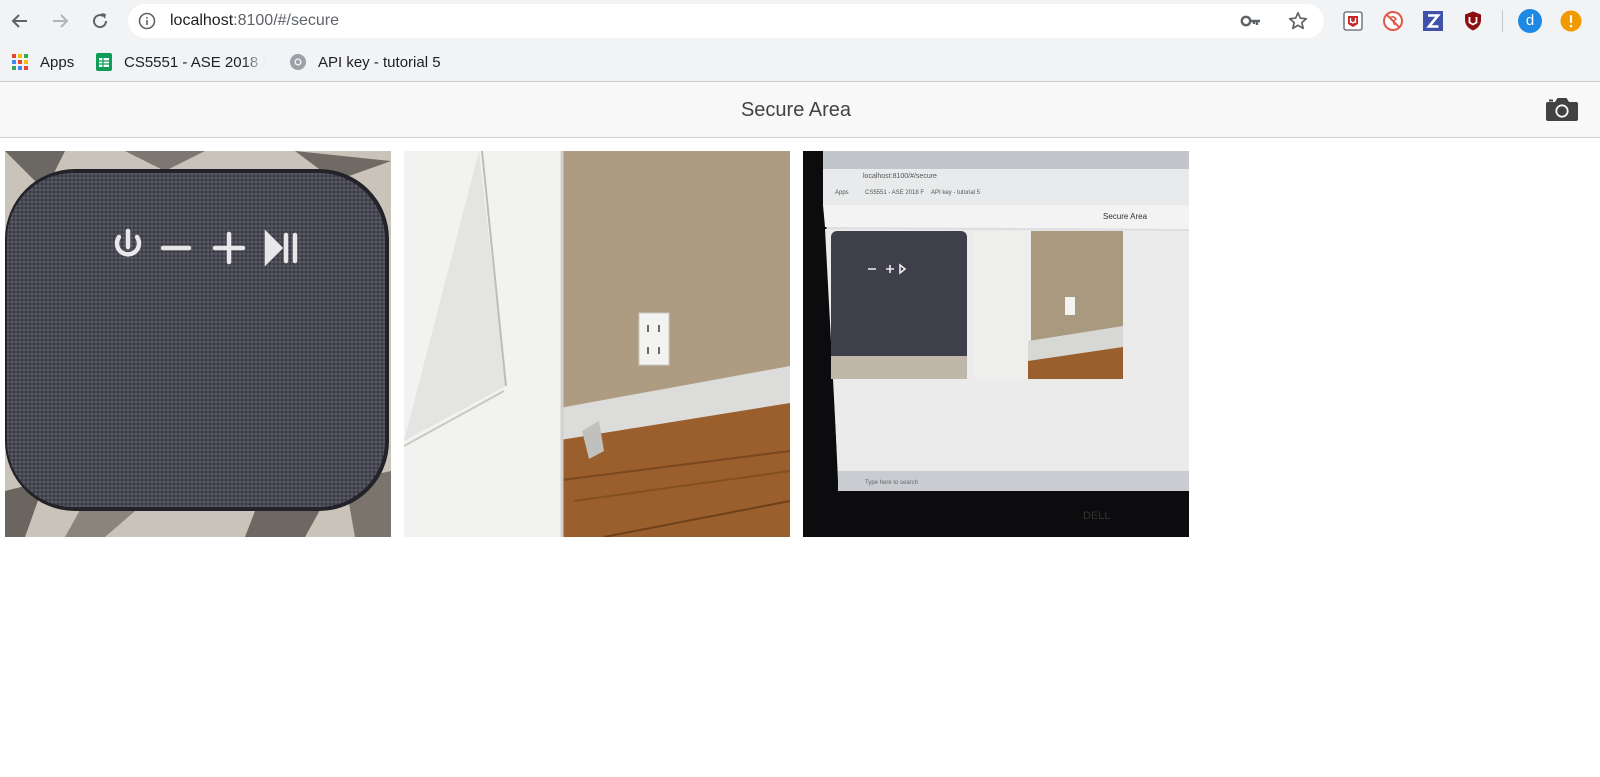 The height and width of the screenshot is (777, 1600). I want to click on profile-button: d, so click(1530, 21).